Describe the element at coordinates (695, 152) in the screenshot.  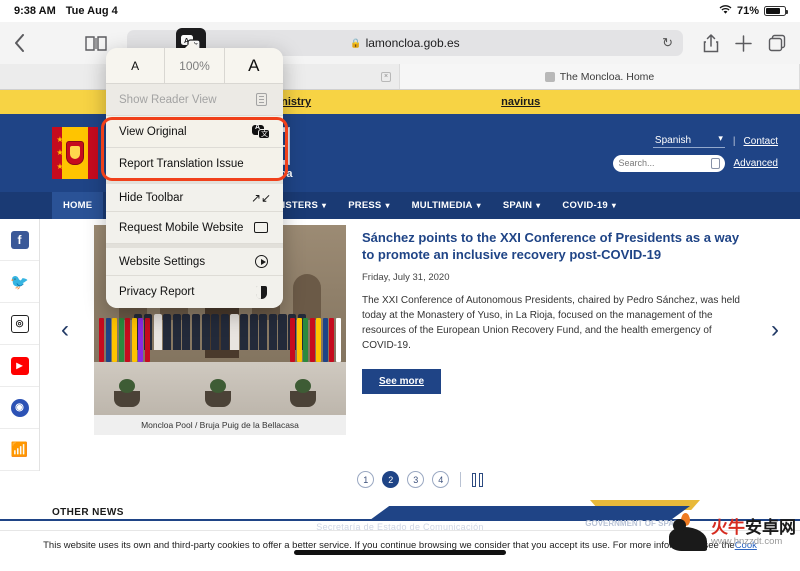
I see `header-utilities: Spanish | Contact Search... Advanced` at that location.